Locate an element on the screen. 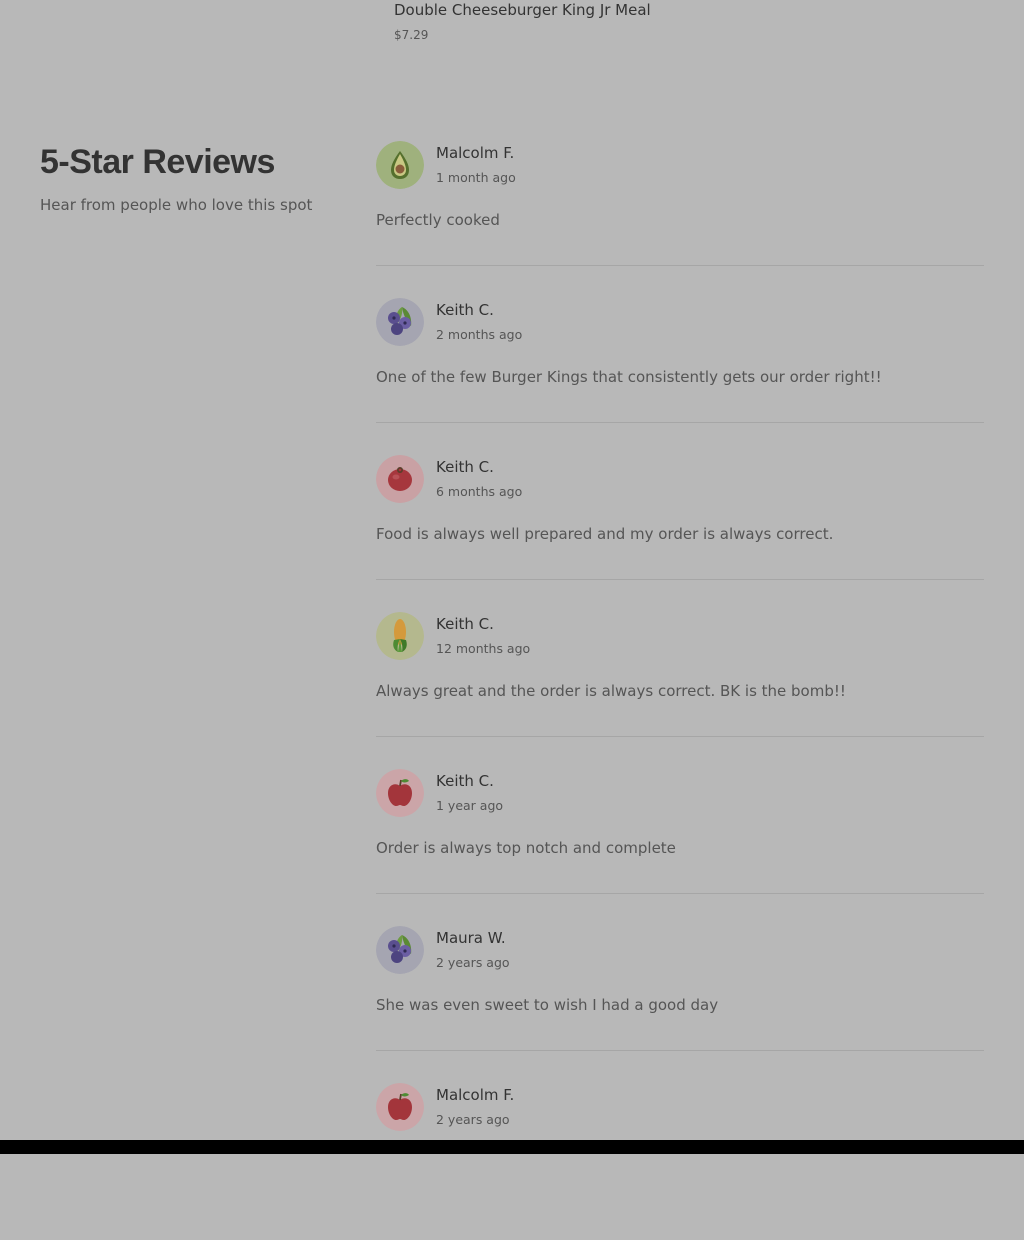  section-subtitle: Hear from people who love this spot is located at coordinates (176, 205).